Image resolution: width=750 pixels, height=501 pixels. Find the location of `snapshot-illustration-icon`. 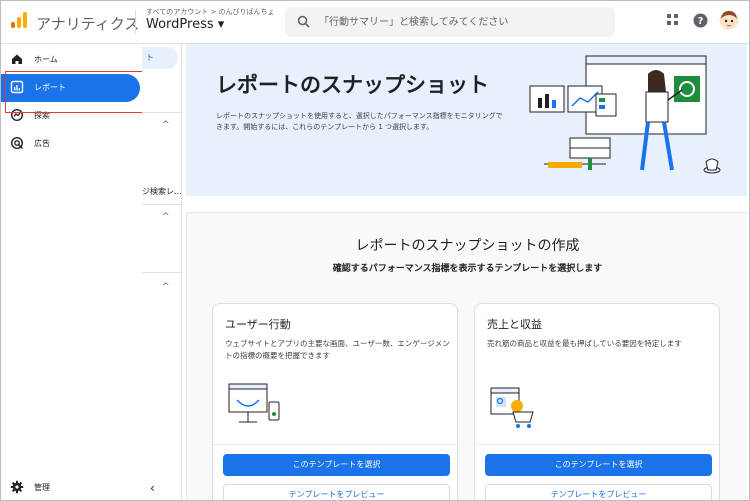

snapshot-illustration-icon is located at coordinates (625, 114).